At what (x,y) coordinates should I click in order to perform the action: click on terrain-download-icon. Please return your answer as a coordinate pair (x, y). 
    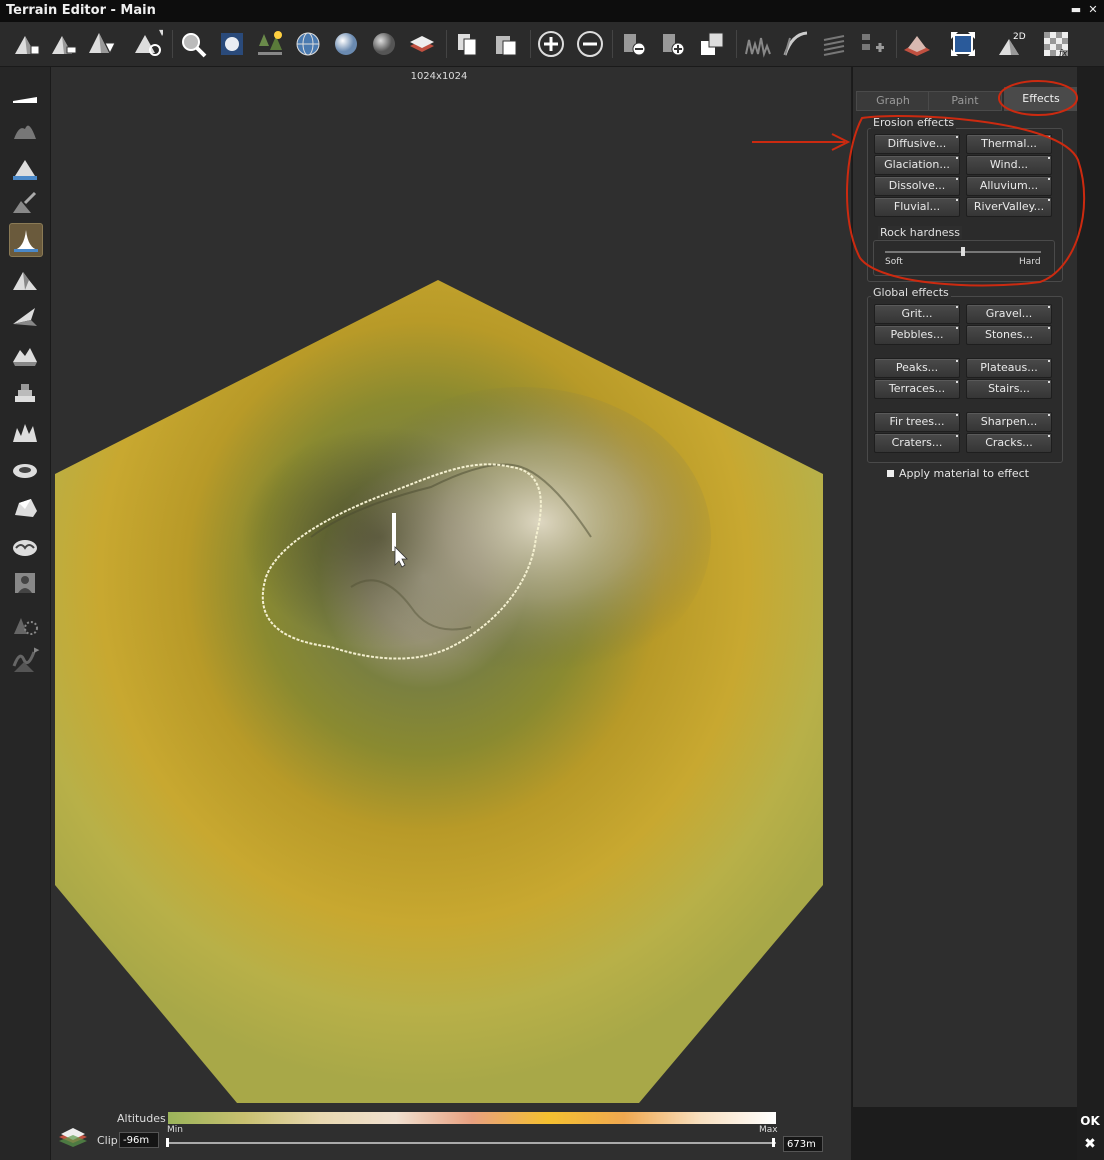
    Looking at the image, I should click on (102, 44).